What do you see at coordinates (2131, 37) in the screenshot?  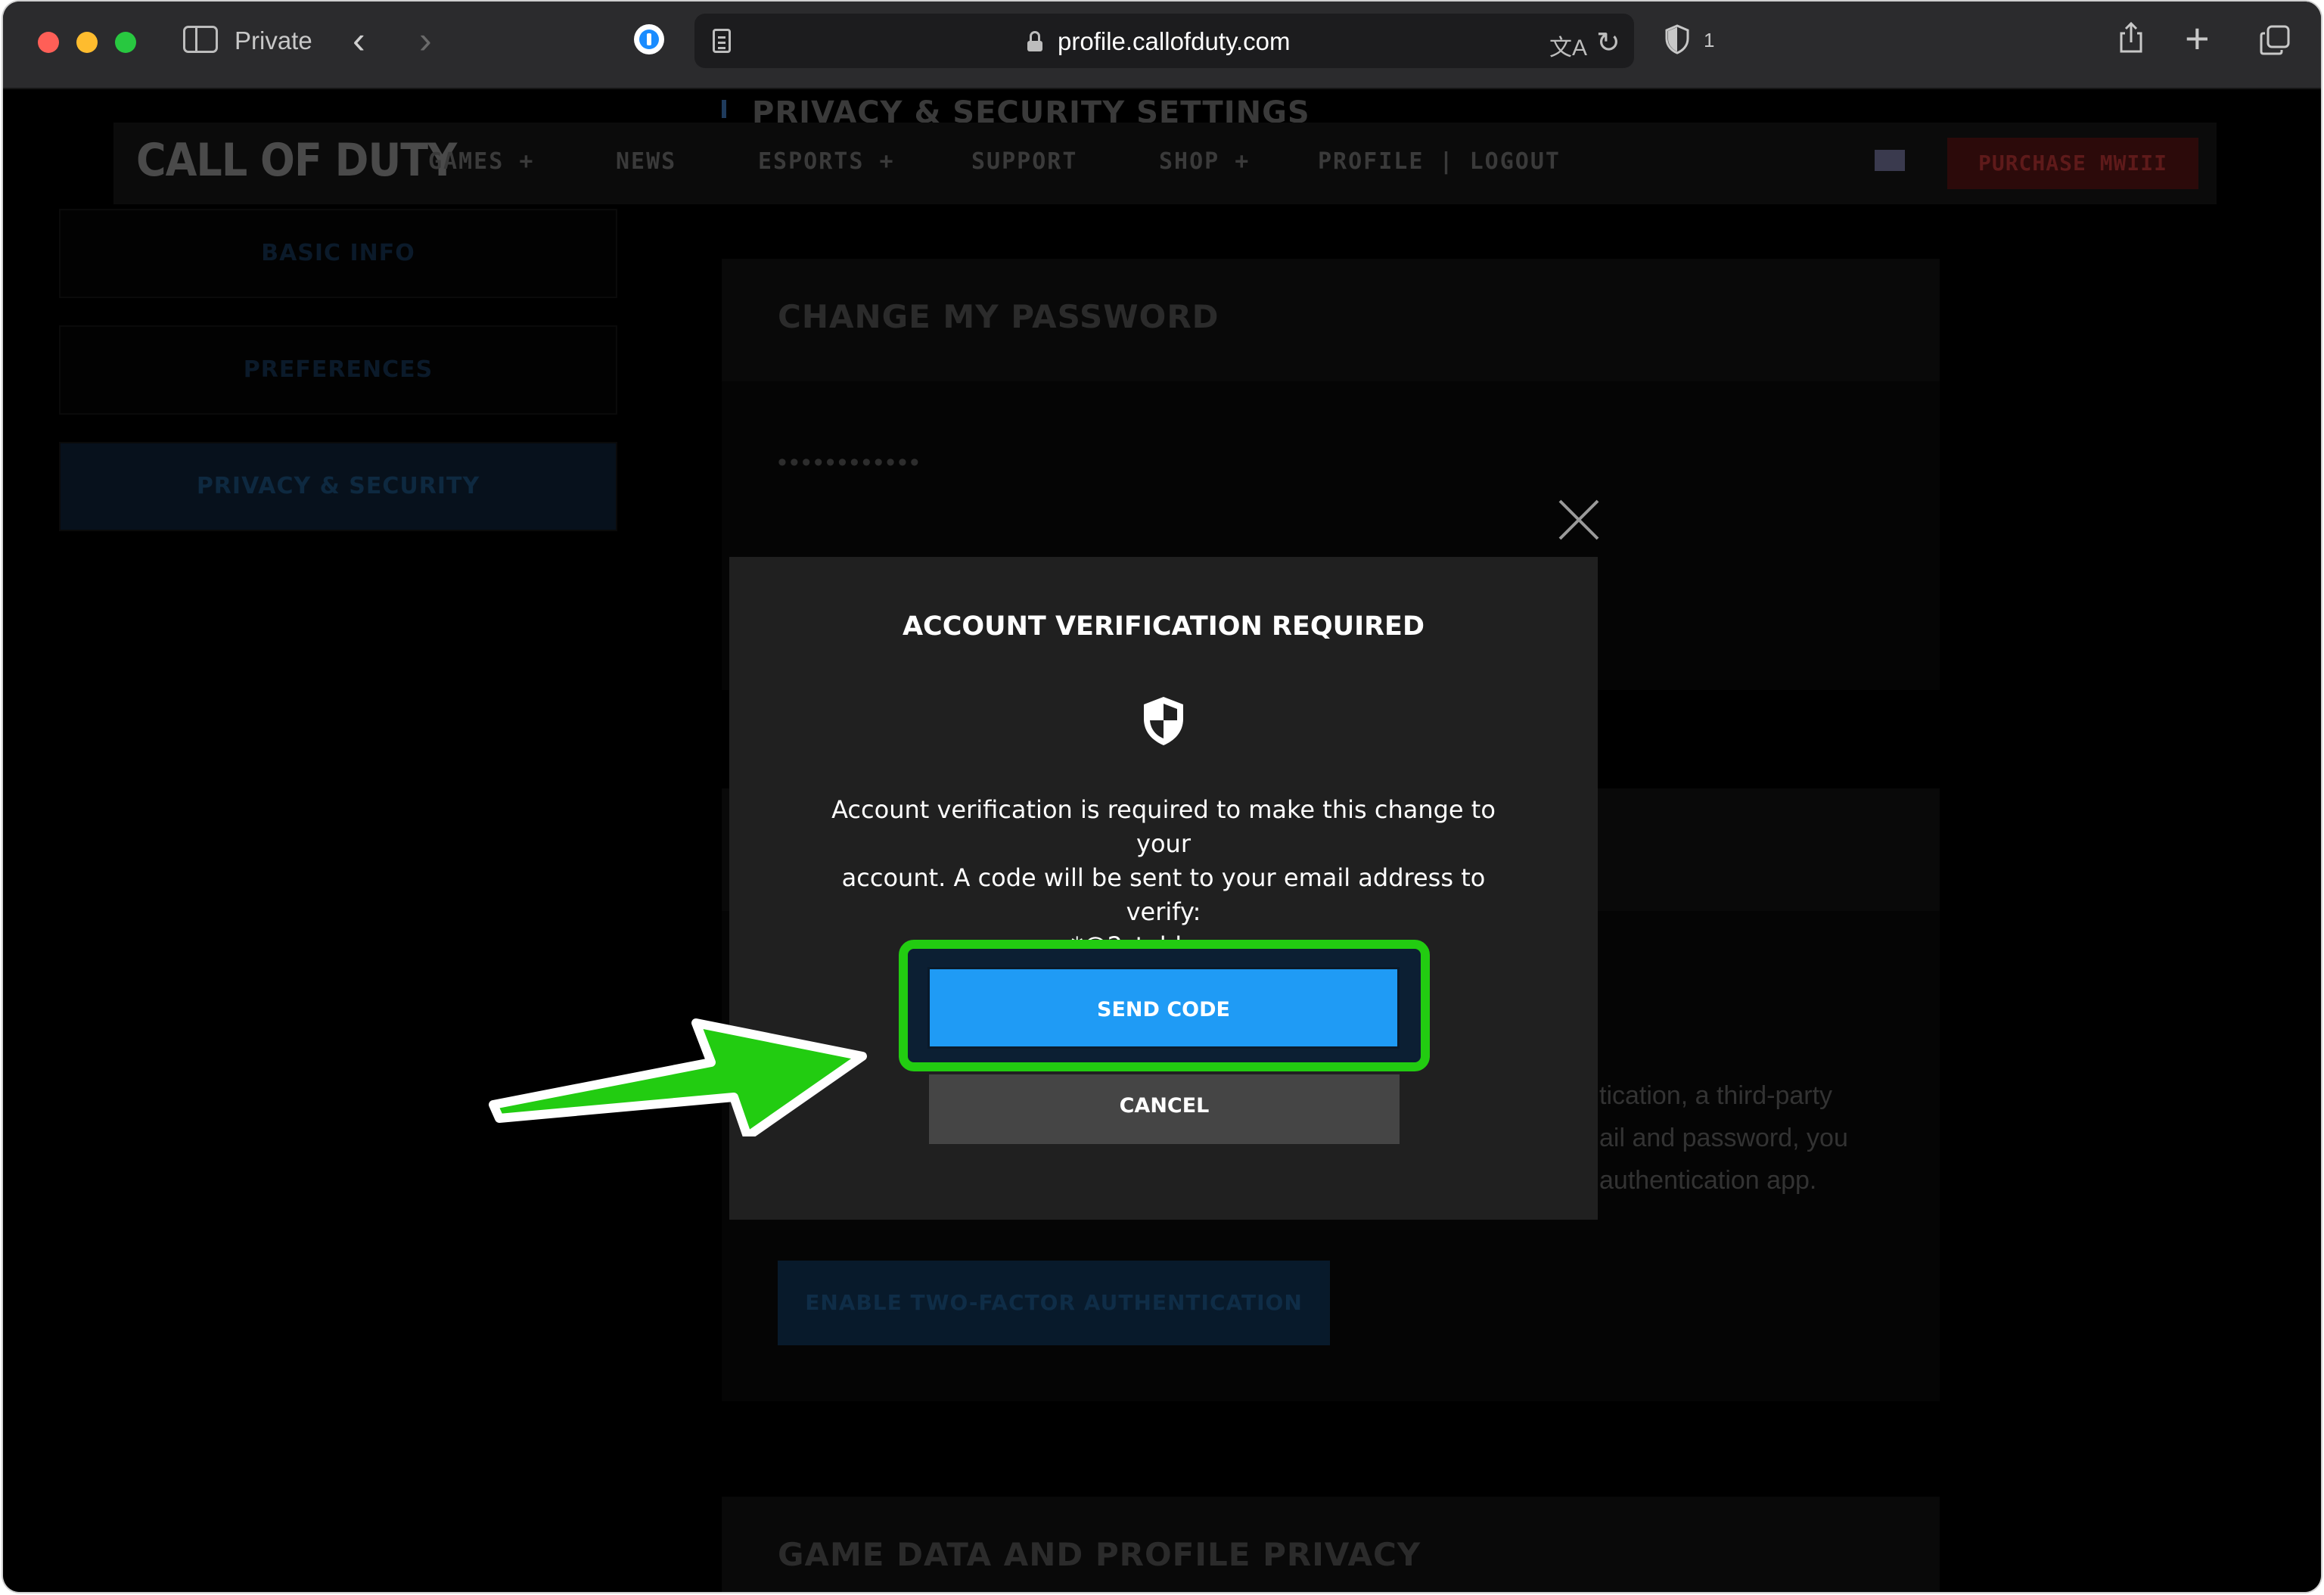 I see `share-icon` at bounding box center [2131, 37].